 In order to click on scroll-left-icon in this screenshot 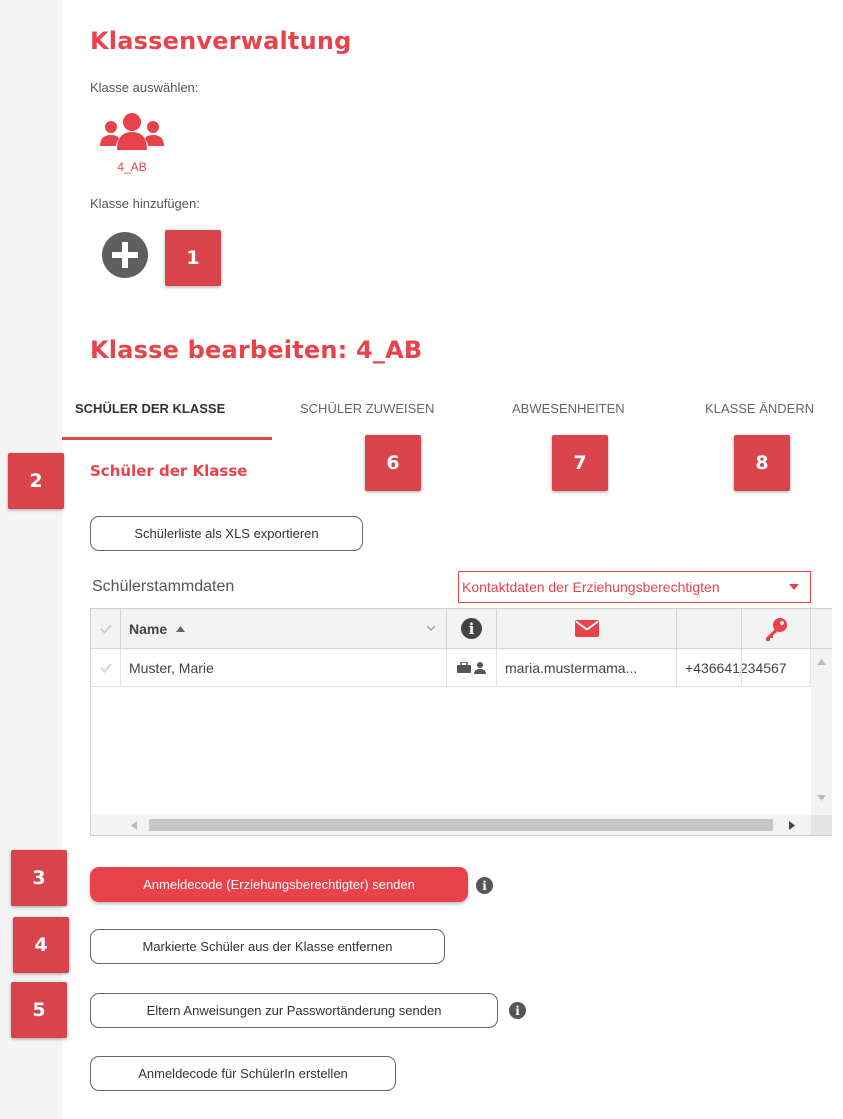, I will do `click(134, 825)`.